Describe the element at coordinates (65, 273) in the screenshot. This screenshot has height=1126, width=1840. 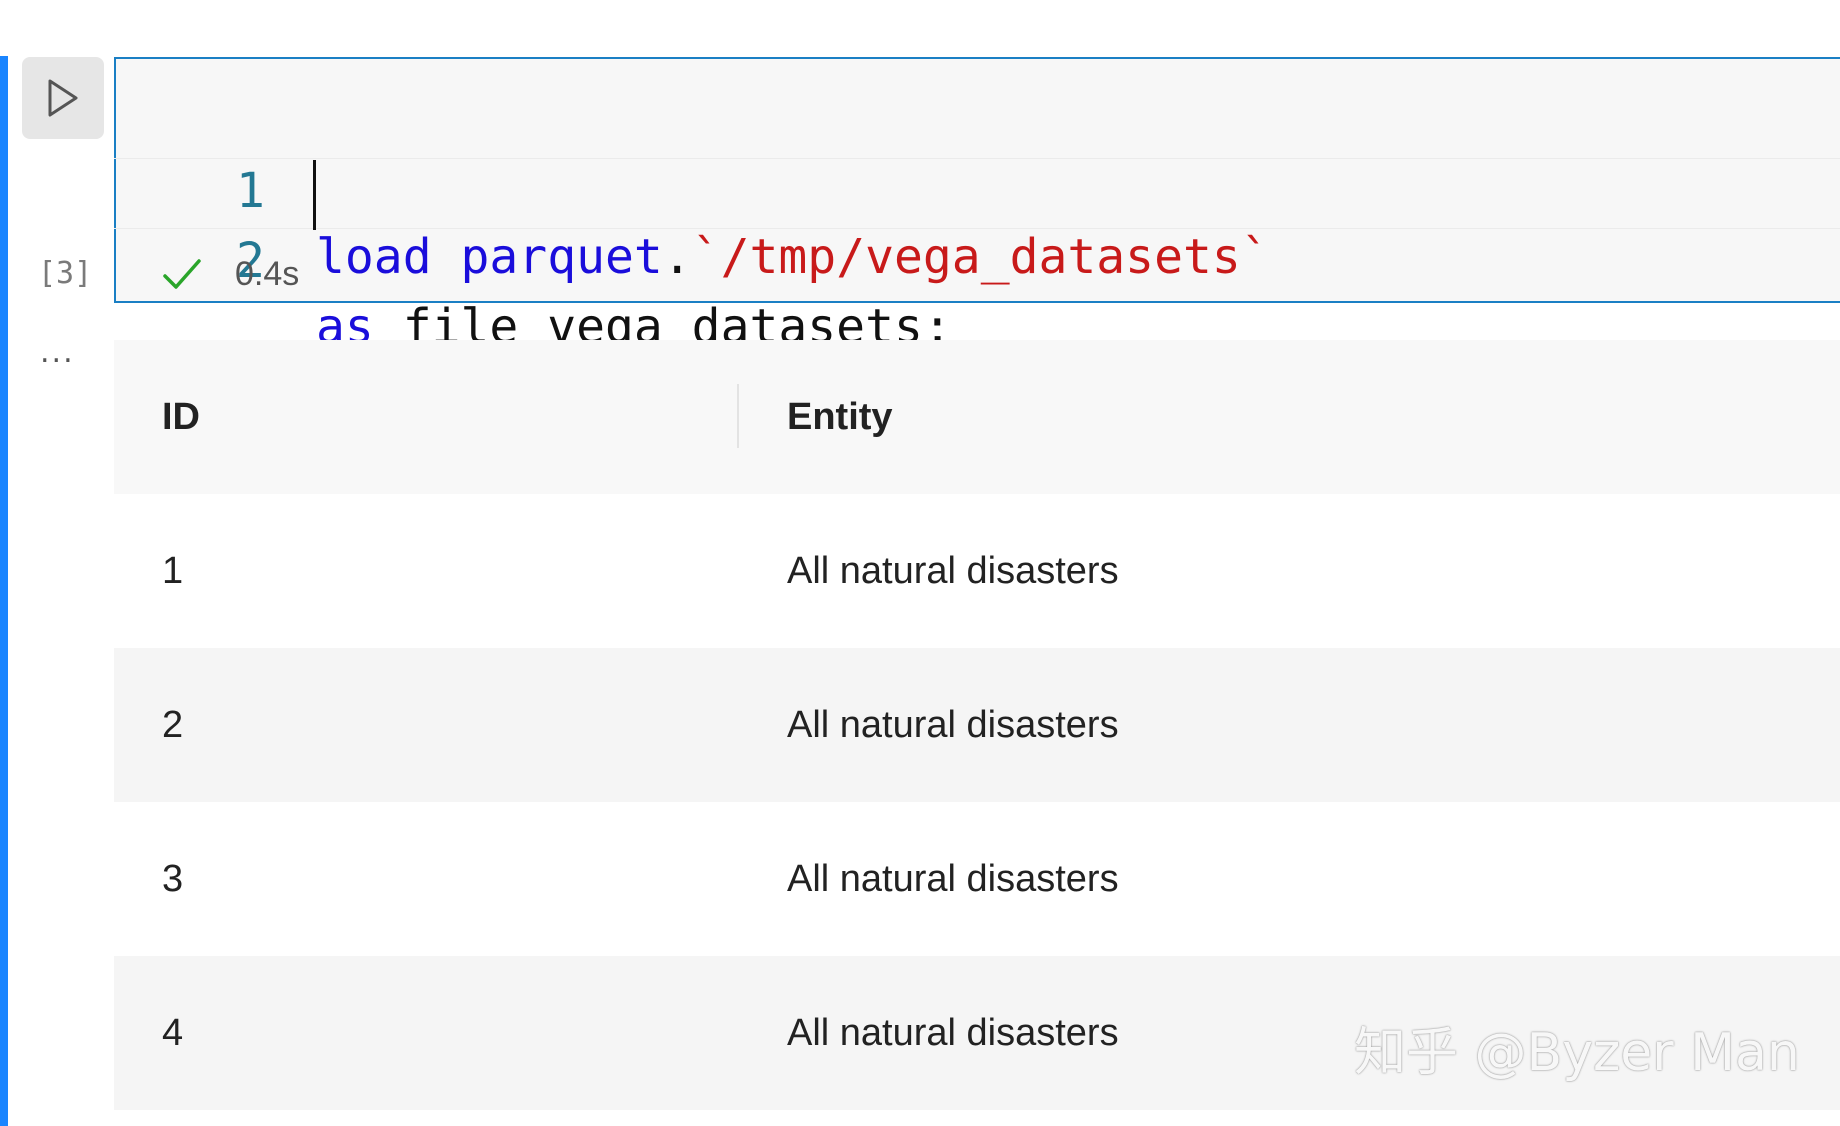
I see `execution-count: [3]` at that location.